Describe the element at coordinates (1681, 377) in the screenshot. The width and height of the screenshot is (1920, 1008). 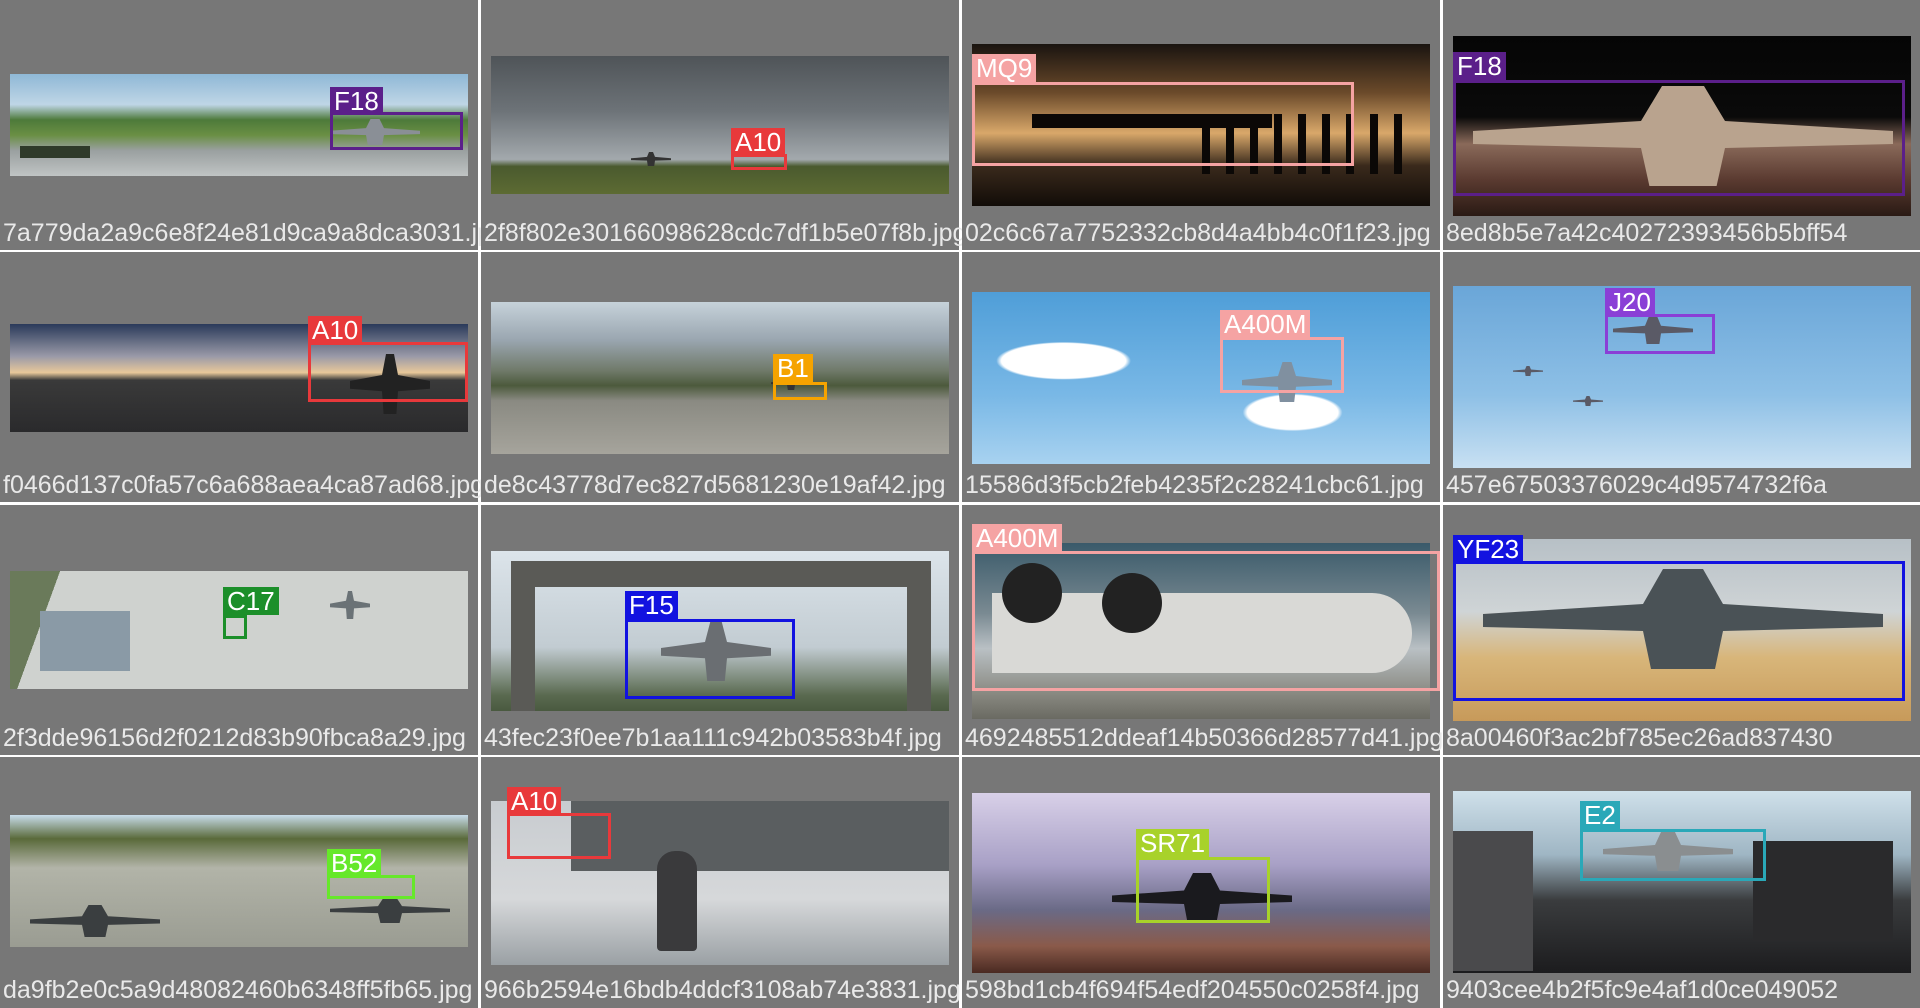
I see `mosaic-cell: J20 457e67503376029c4d9574732f6a` at that location.